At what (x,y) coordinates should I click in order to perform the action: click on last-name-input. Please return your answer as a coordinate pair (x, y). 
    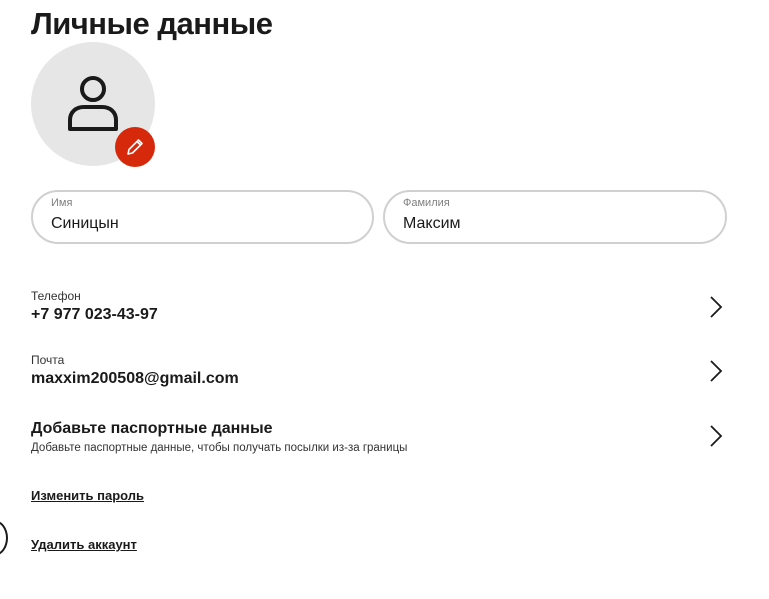
    Looking at the image, I should click on (553, 224).